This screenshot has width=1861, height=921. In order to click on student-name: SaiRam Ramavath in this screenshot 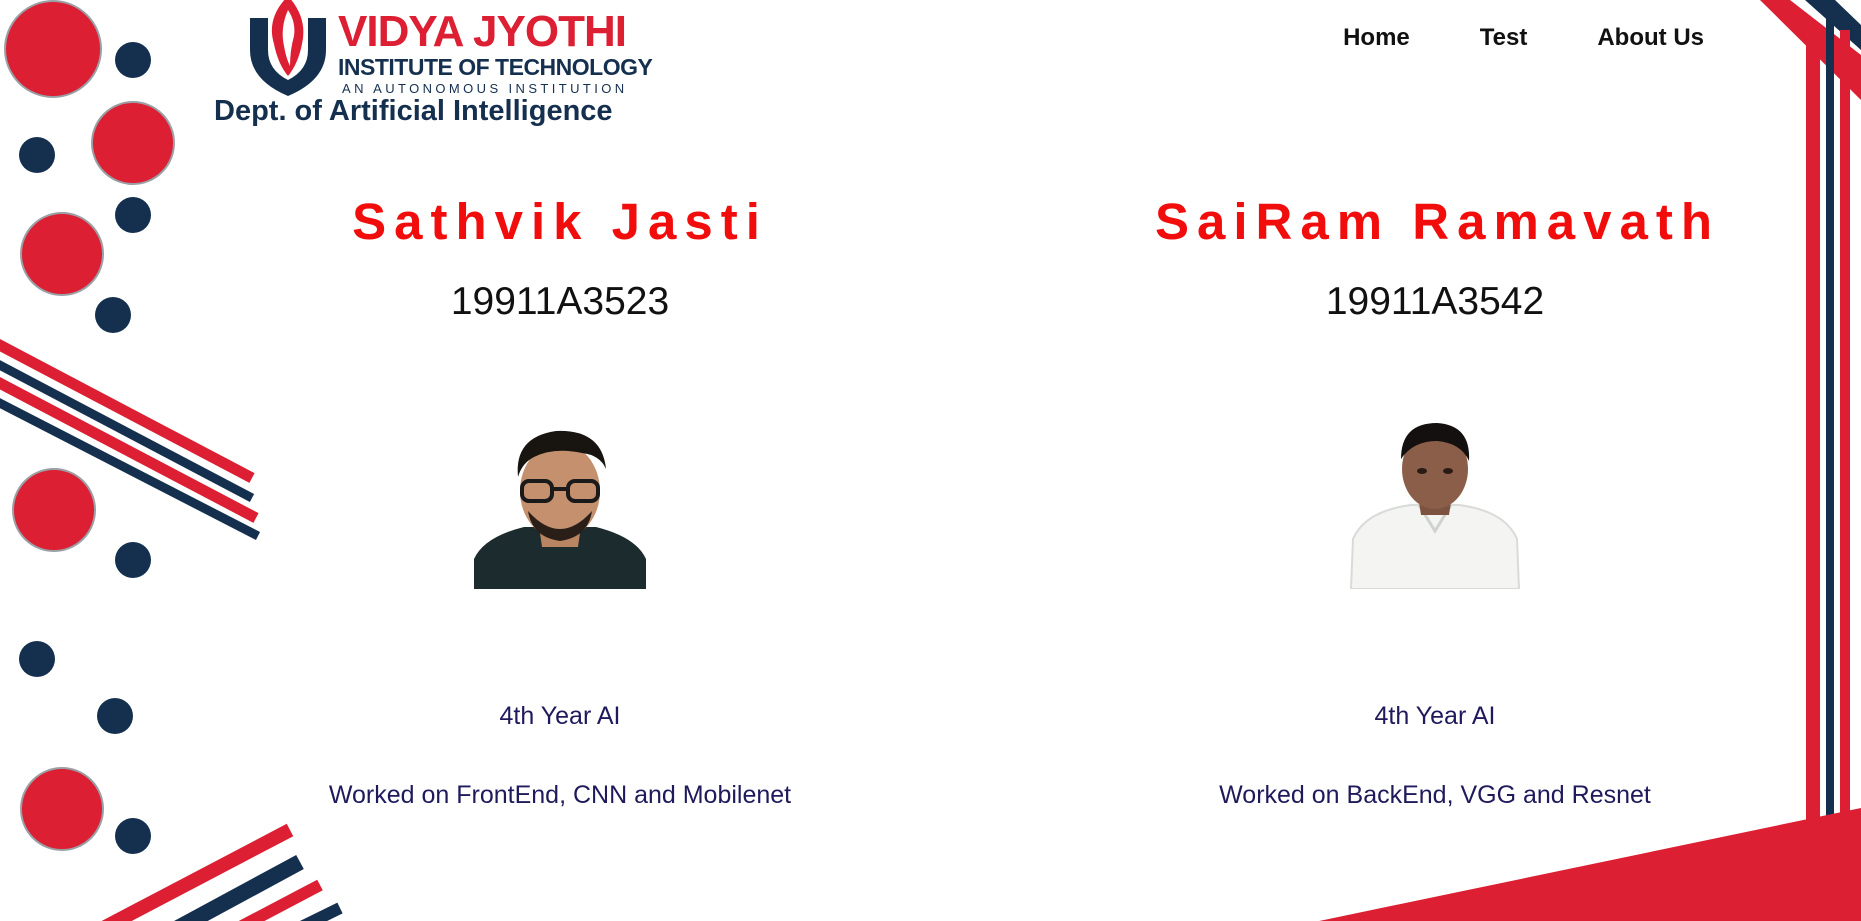, I will do `click(1438, 221)`.